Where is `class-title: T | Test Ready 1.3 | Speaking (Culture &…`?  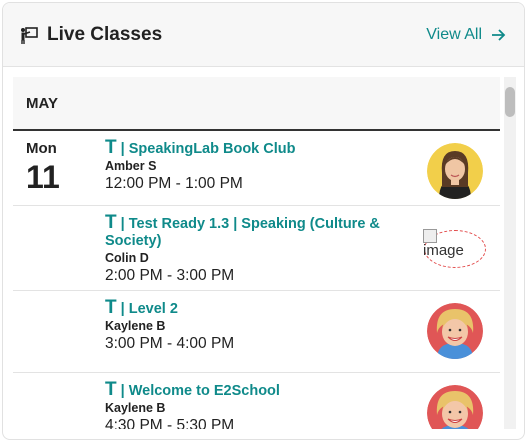
class-title: T | Test Ready 1.3 | Speaking (Culture &… is located at coordinates (257, 231).